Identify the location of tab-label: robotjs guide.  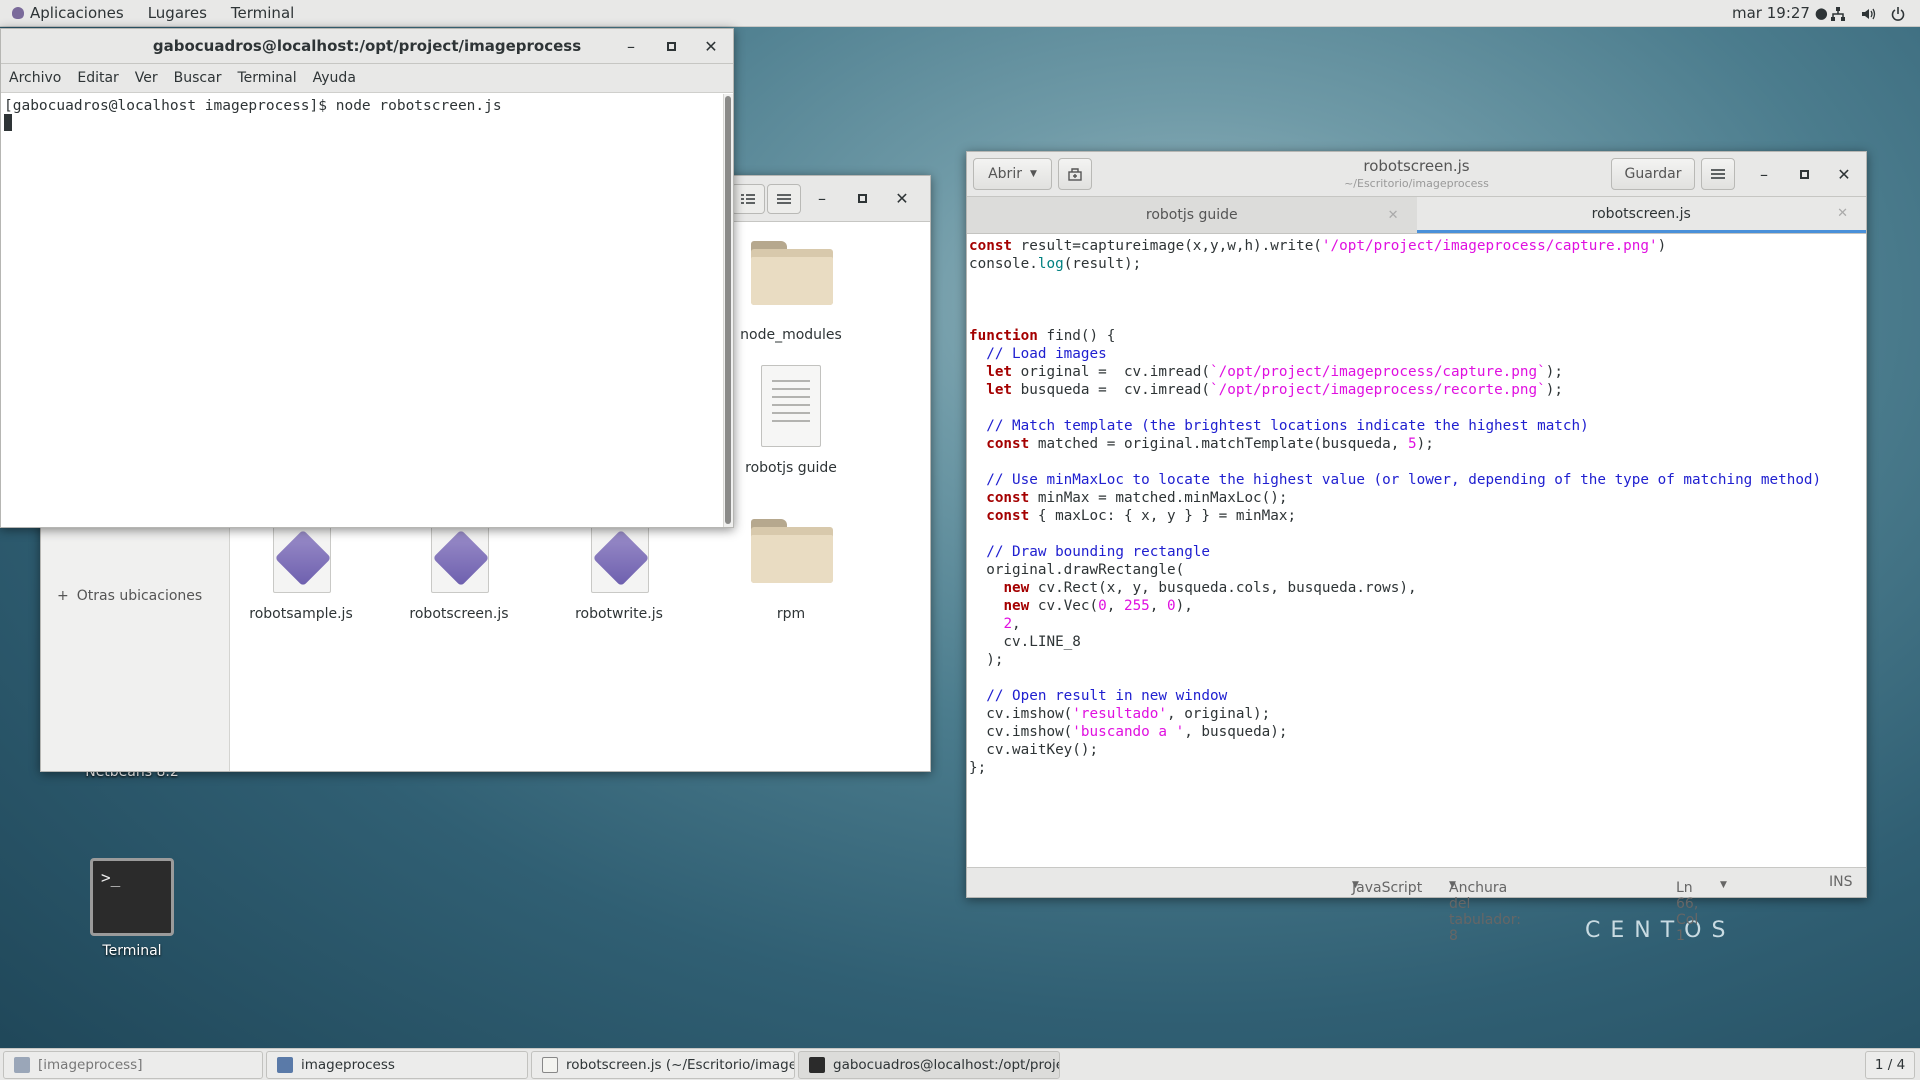
(1191, 215).